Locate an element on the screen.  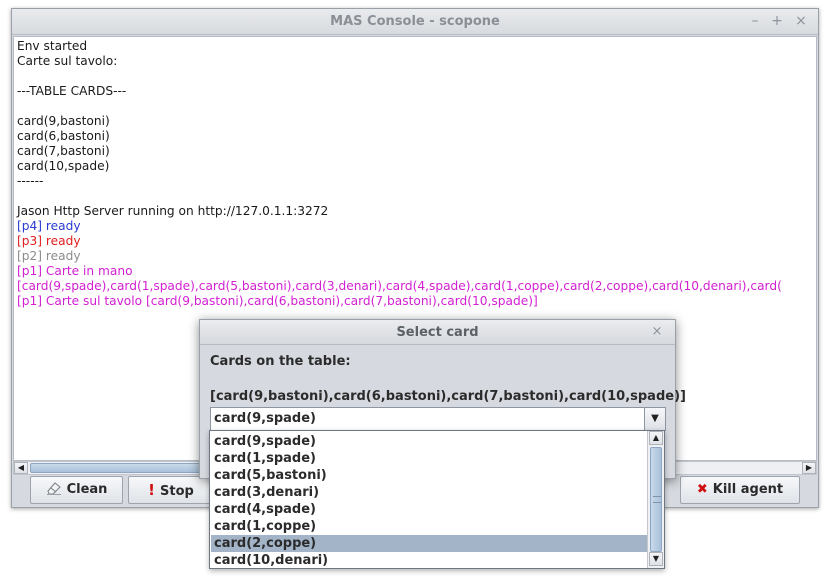
console-line: card(10,spade) is located at coordinates (63, 166).